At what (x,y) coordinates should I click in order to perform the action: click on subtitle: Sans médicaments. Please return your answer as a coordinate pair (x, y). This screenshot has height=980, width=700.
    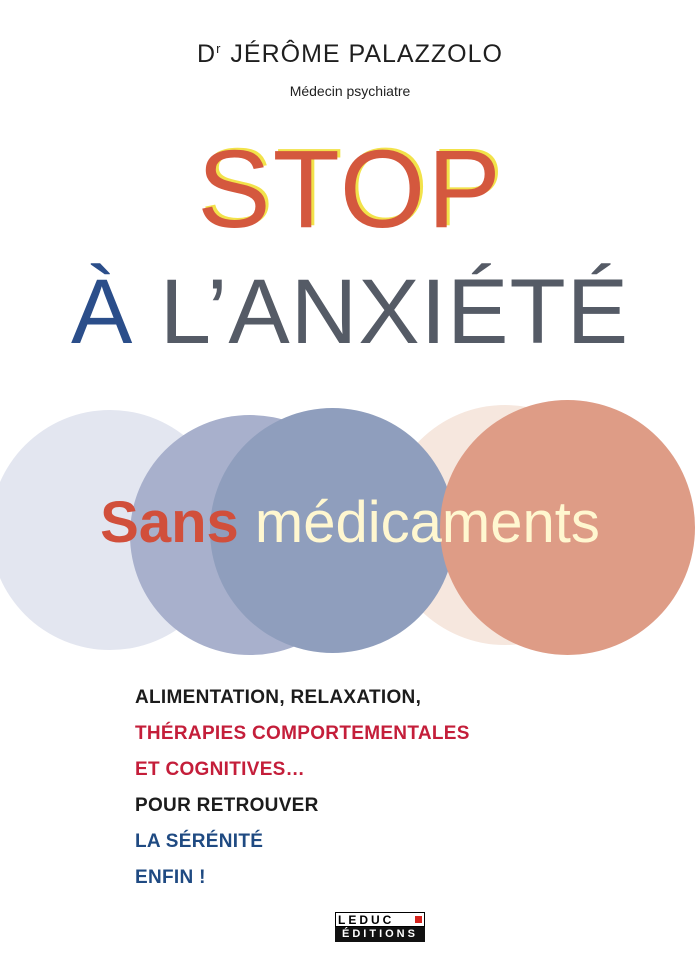
    Looking at the image, I should click on (350, 523).